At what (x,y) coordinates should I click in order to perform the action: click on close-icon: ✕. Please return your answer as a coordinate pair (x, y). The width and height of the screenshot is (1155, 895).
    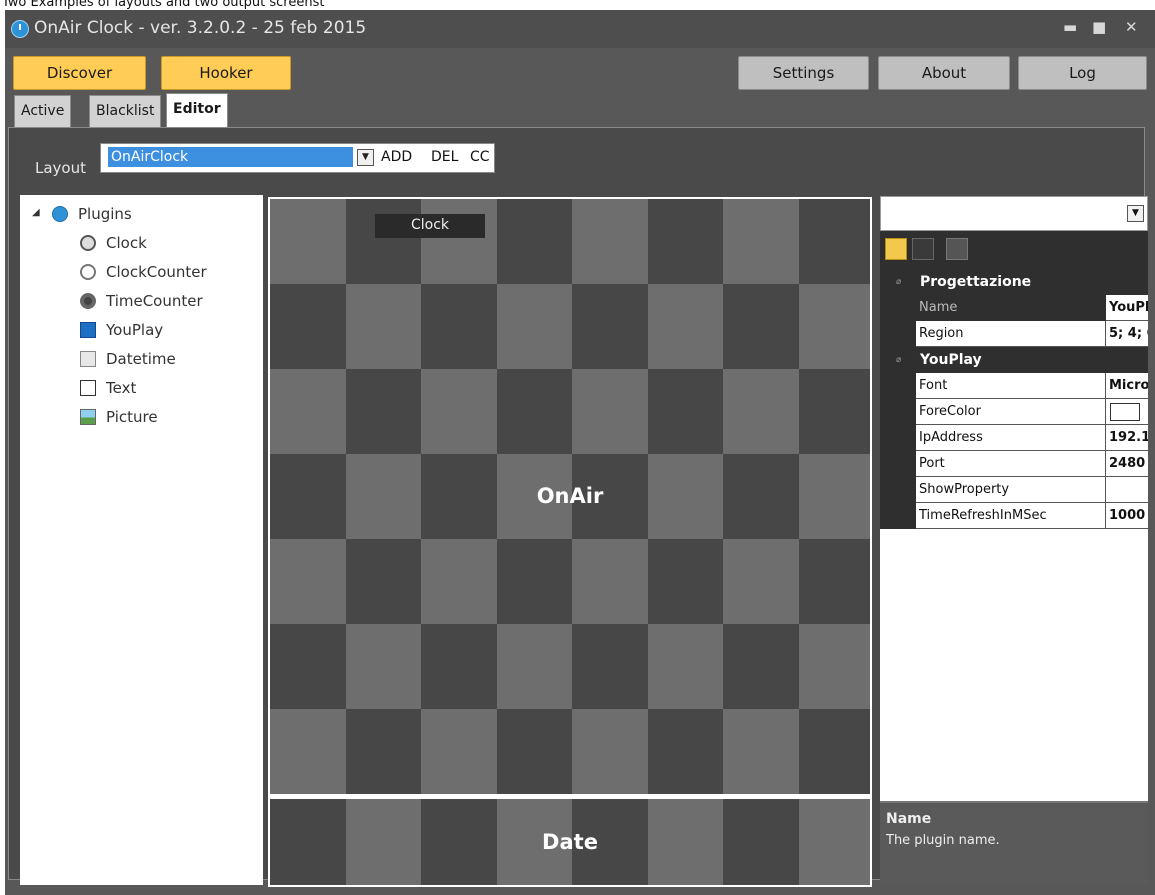
    Looking at the image, I should click on (1131, 27).